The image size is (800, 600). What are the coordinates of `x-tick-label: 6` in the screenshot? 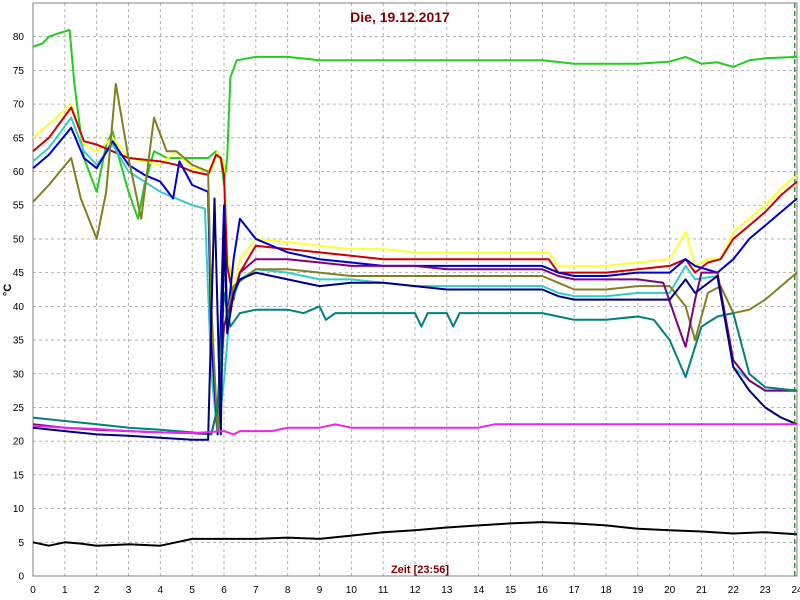 It's located at (224, 590).